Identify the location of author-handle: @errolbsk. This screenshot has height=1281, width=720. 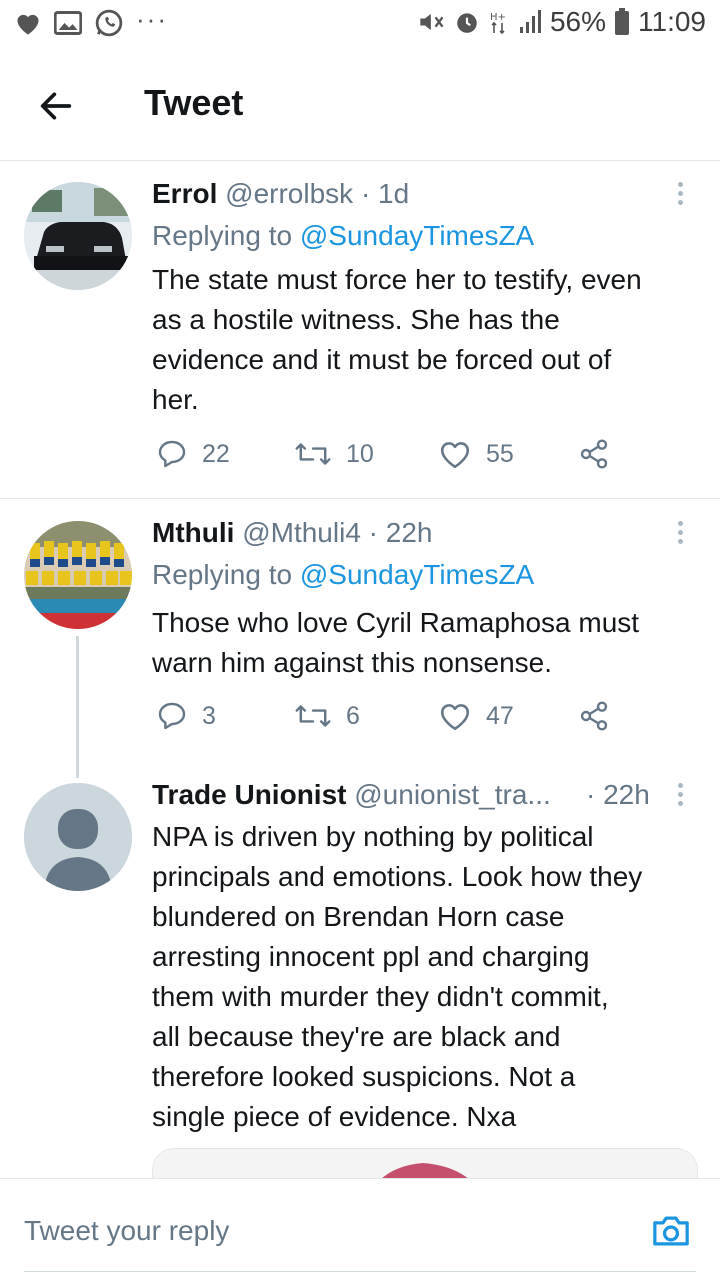
(289, 193).